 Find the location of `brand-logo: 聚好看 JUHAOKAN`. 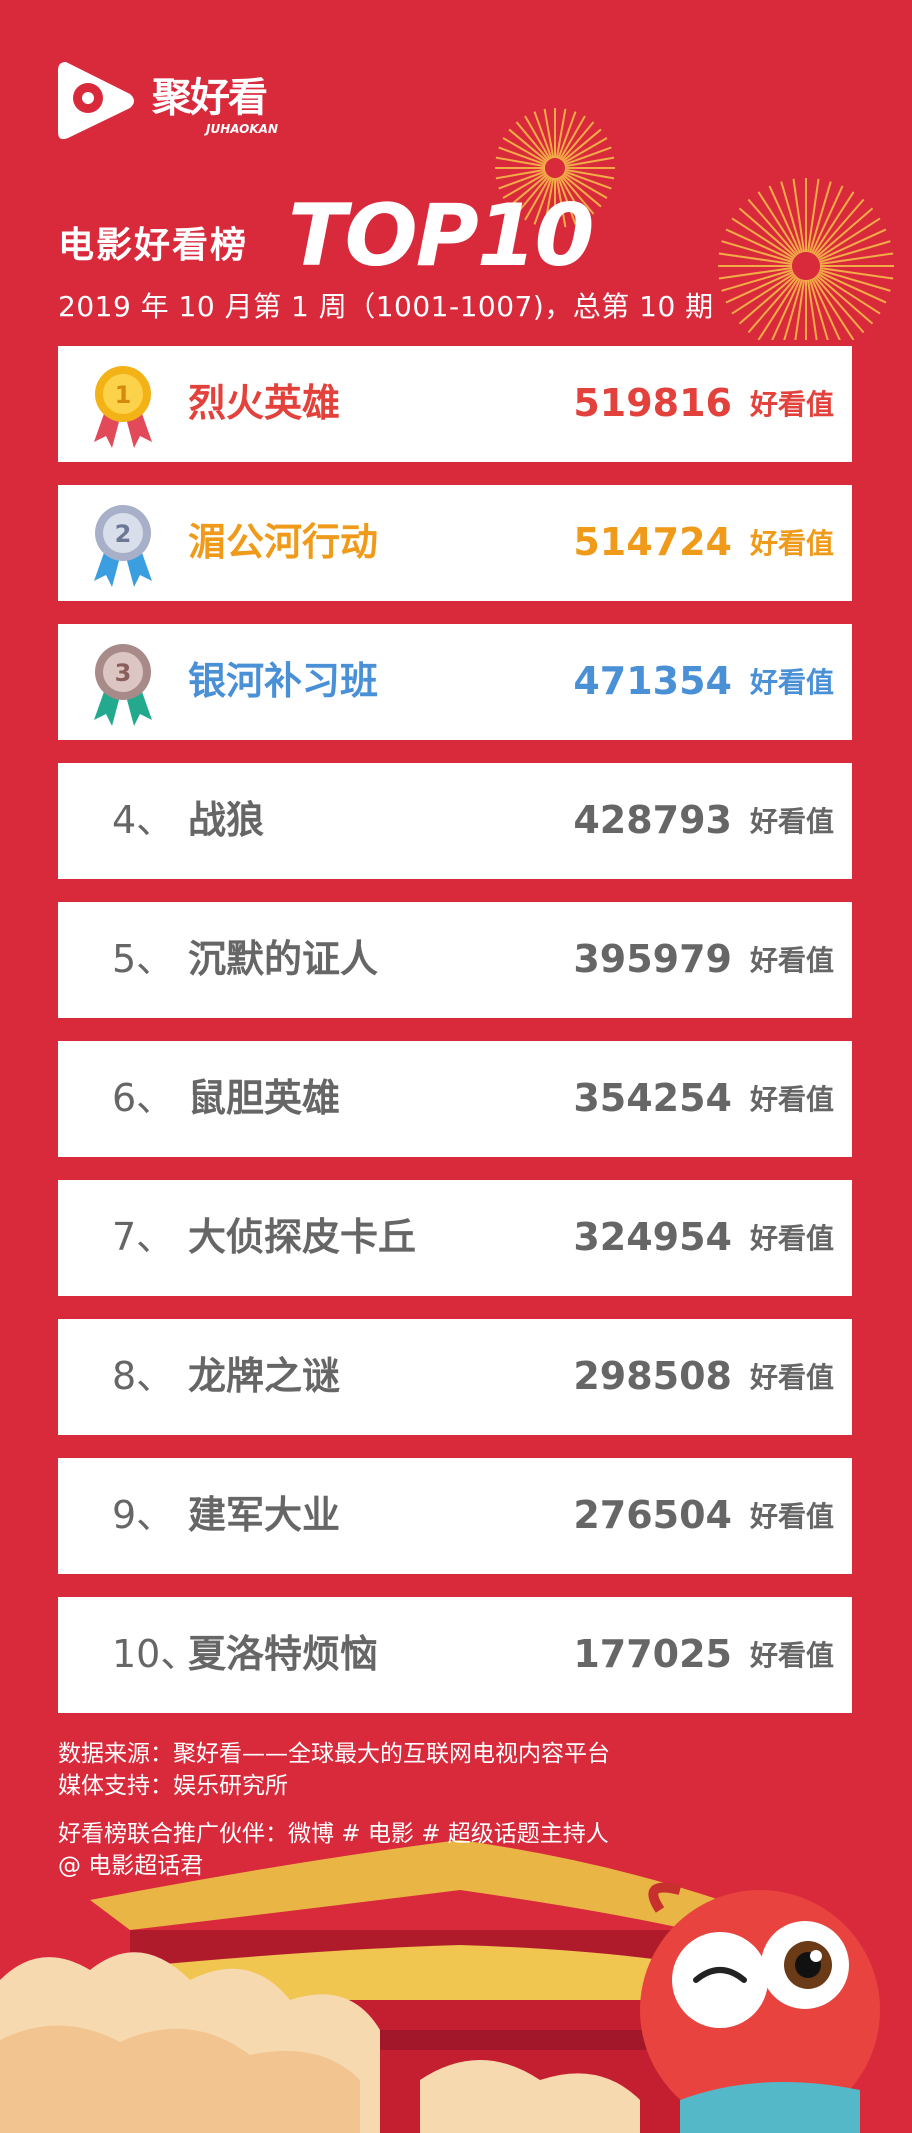

brand-logo: 聚好看 JUHAOKAN is located at coordinates (176, 103).